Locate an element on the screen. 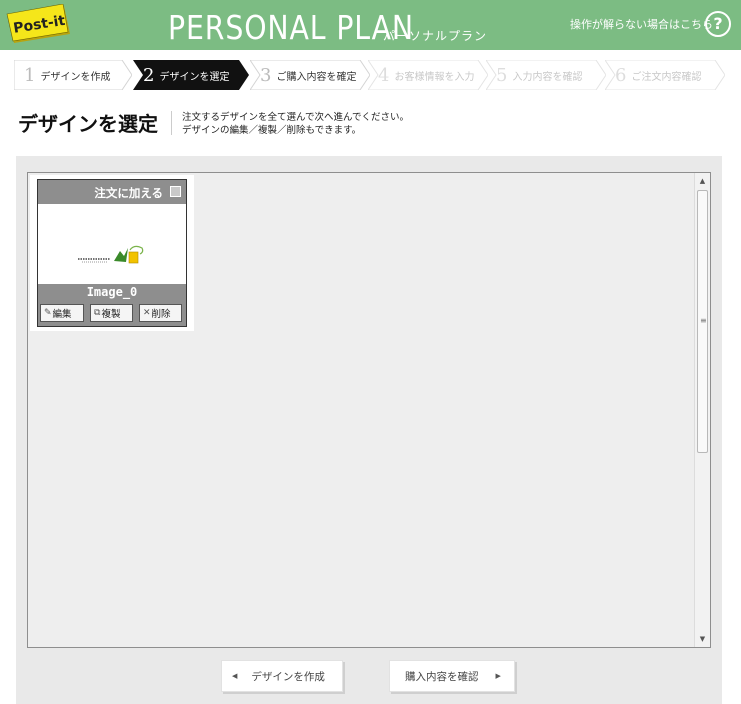  description-line: 注文するデザインを全て選んで次へ進んでください。 is located at coordinates (296, 117).